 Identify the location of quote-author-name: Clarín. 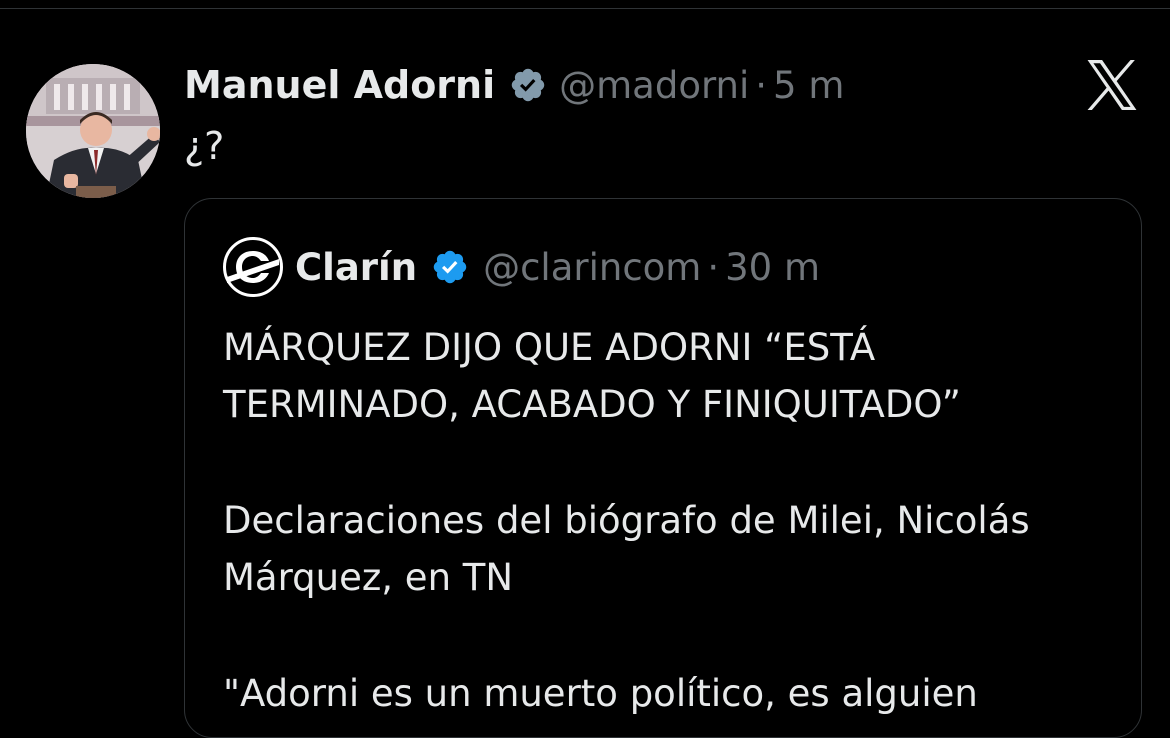
(356, 267).